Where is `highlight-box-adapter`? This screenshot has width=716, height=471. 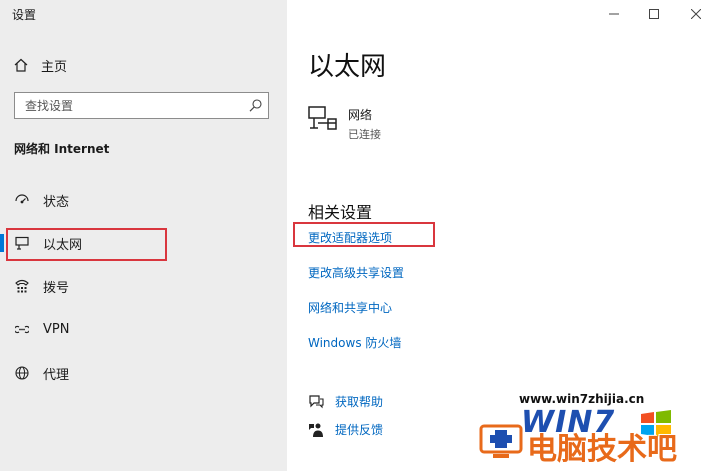
highlight-box-adapter is located at coordinates (364, 234).